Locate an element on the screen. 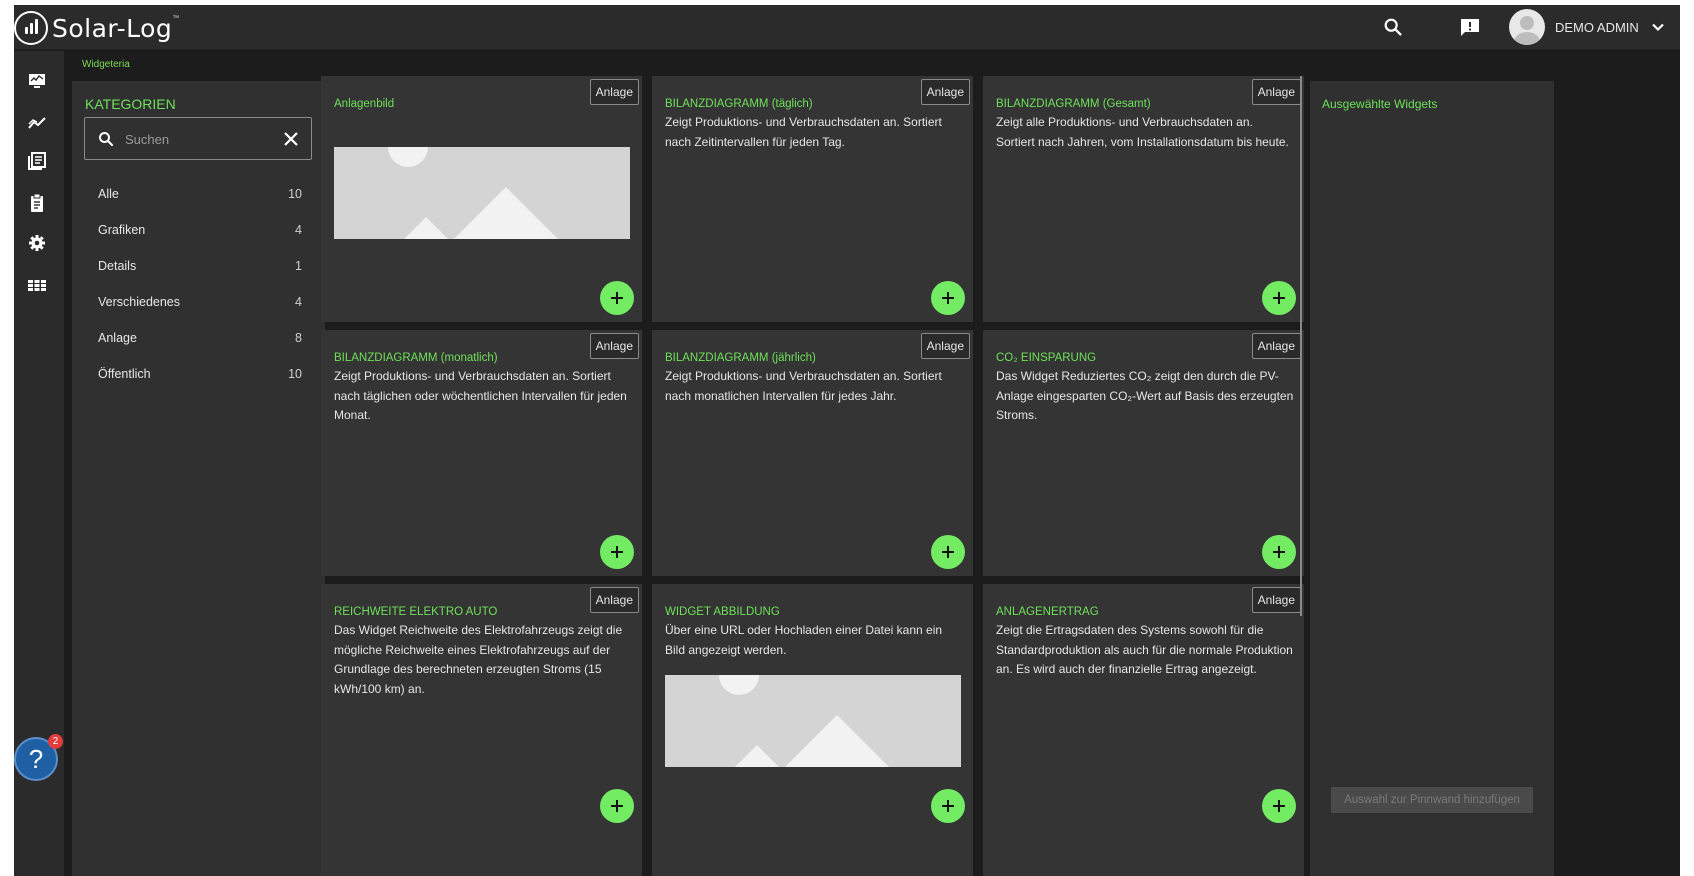 Image resolution: width=1694 pixels, height=876 pixels. chevron-down-icon is located at coordinates (1658, 27).